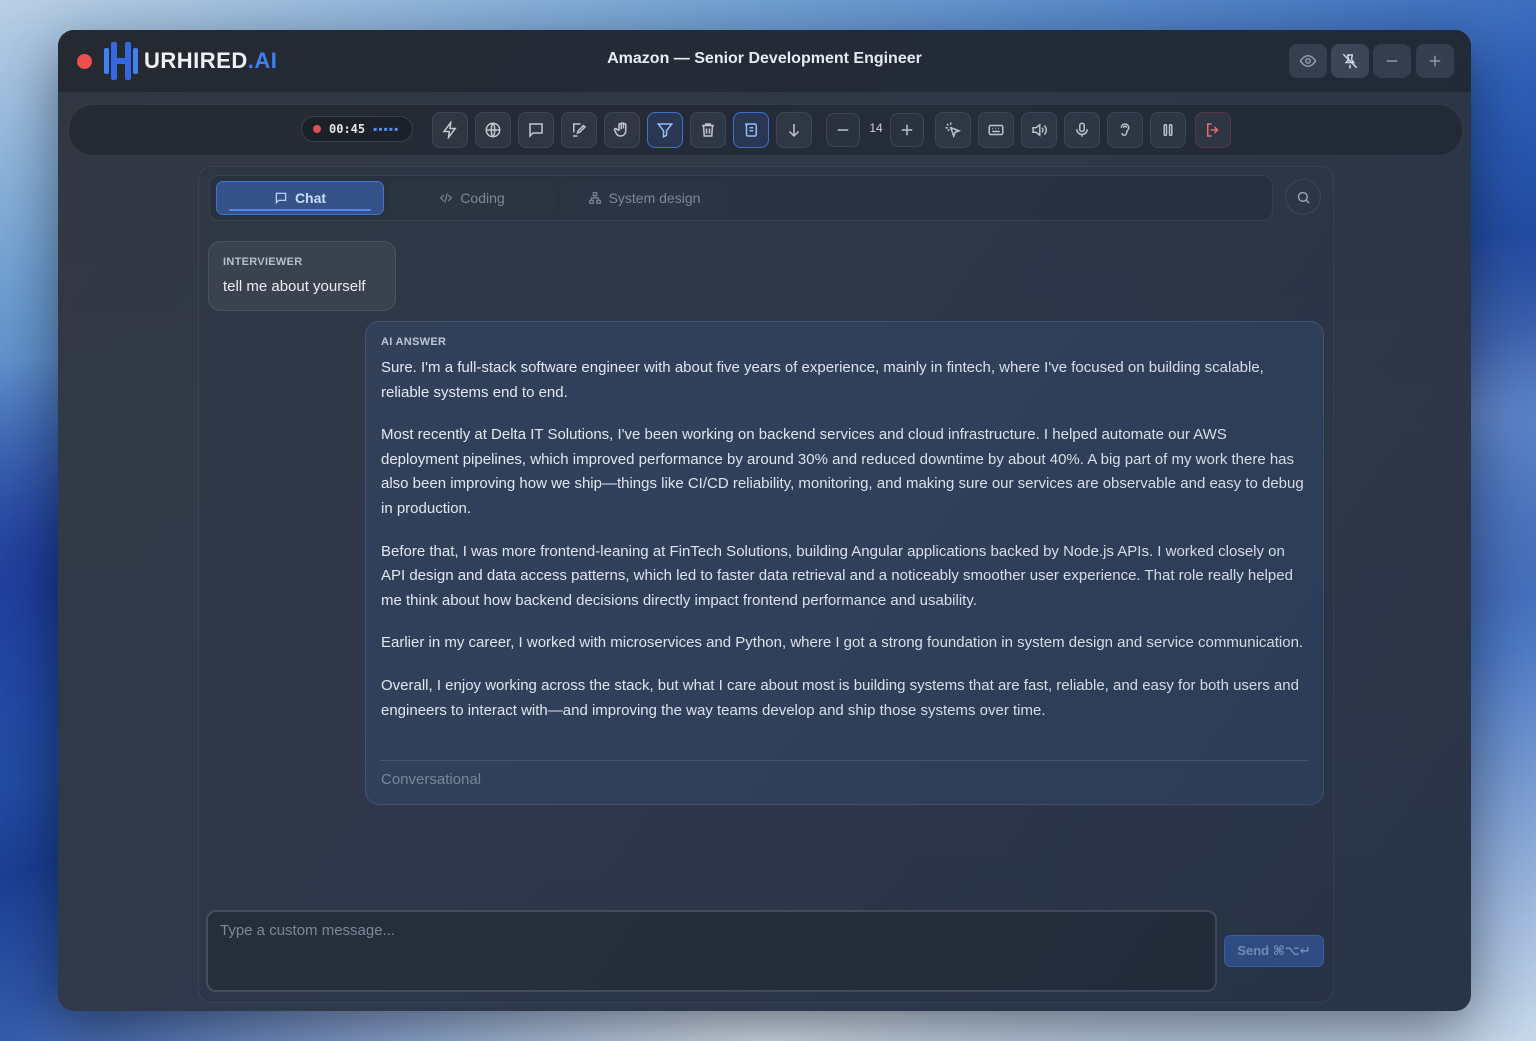  I want to click on zoom-out-button, so click(843, 130).